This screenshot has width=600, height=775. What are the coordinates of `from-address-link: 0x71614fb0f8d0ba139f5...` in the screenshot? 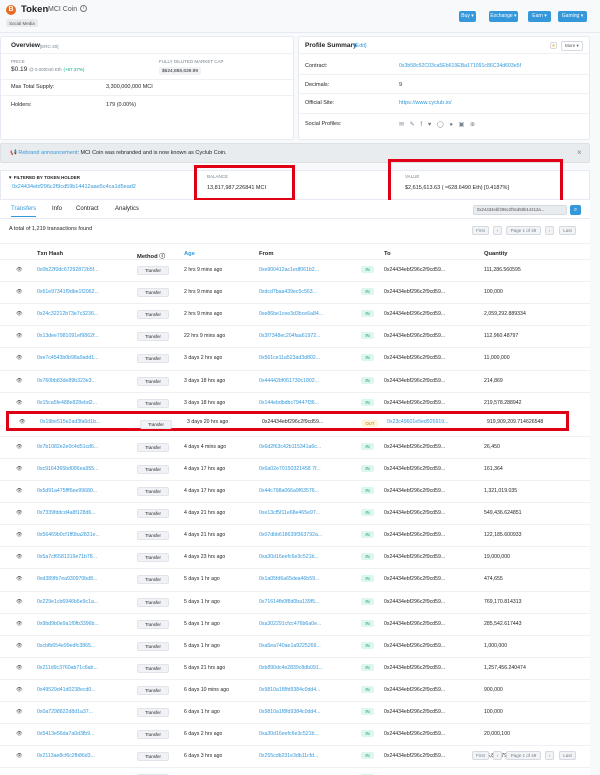 It's located at (289, 602).